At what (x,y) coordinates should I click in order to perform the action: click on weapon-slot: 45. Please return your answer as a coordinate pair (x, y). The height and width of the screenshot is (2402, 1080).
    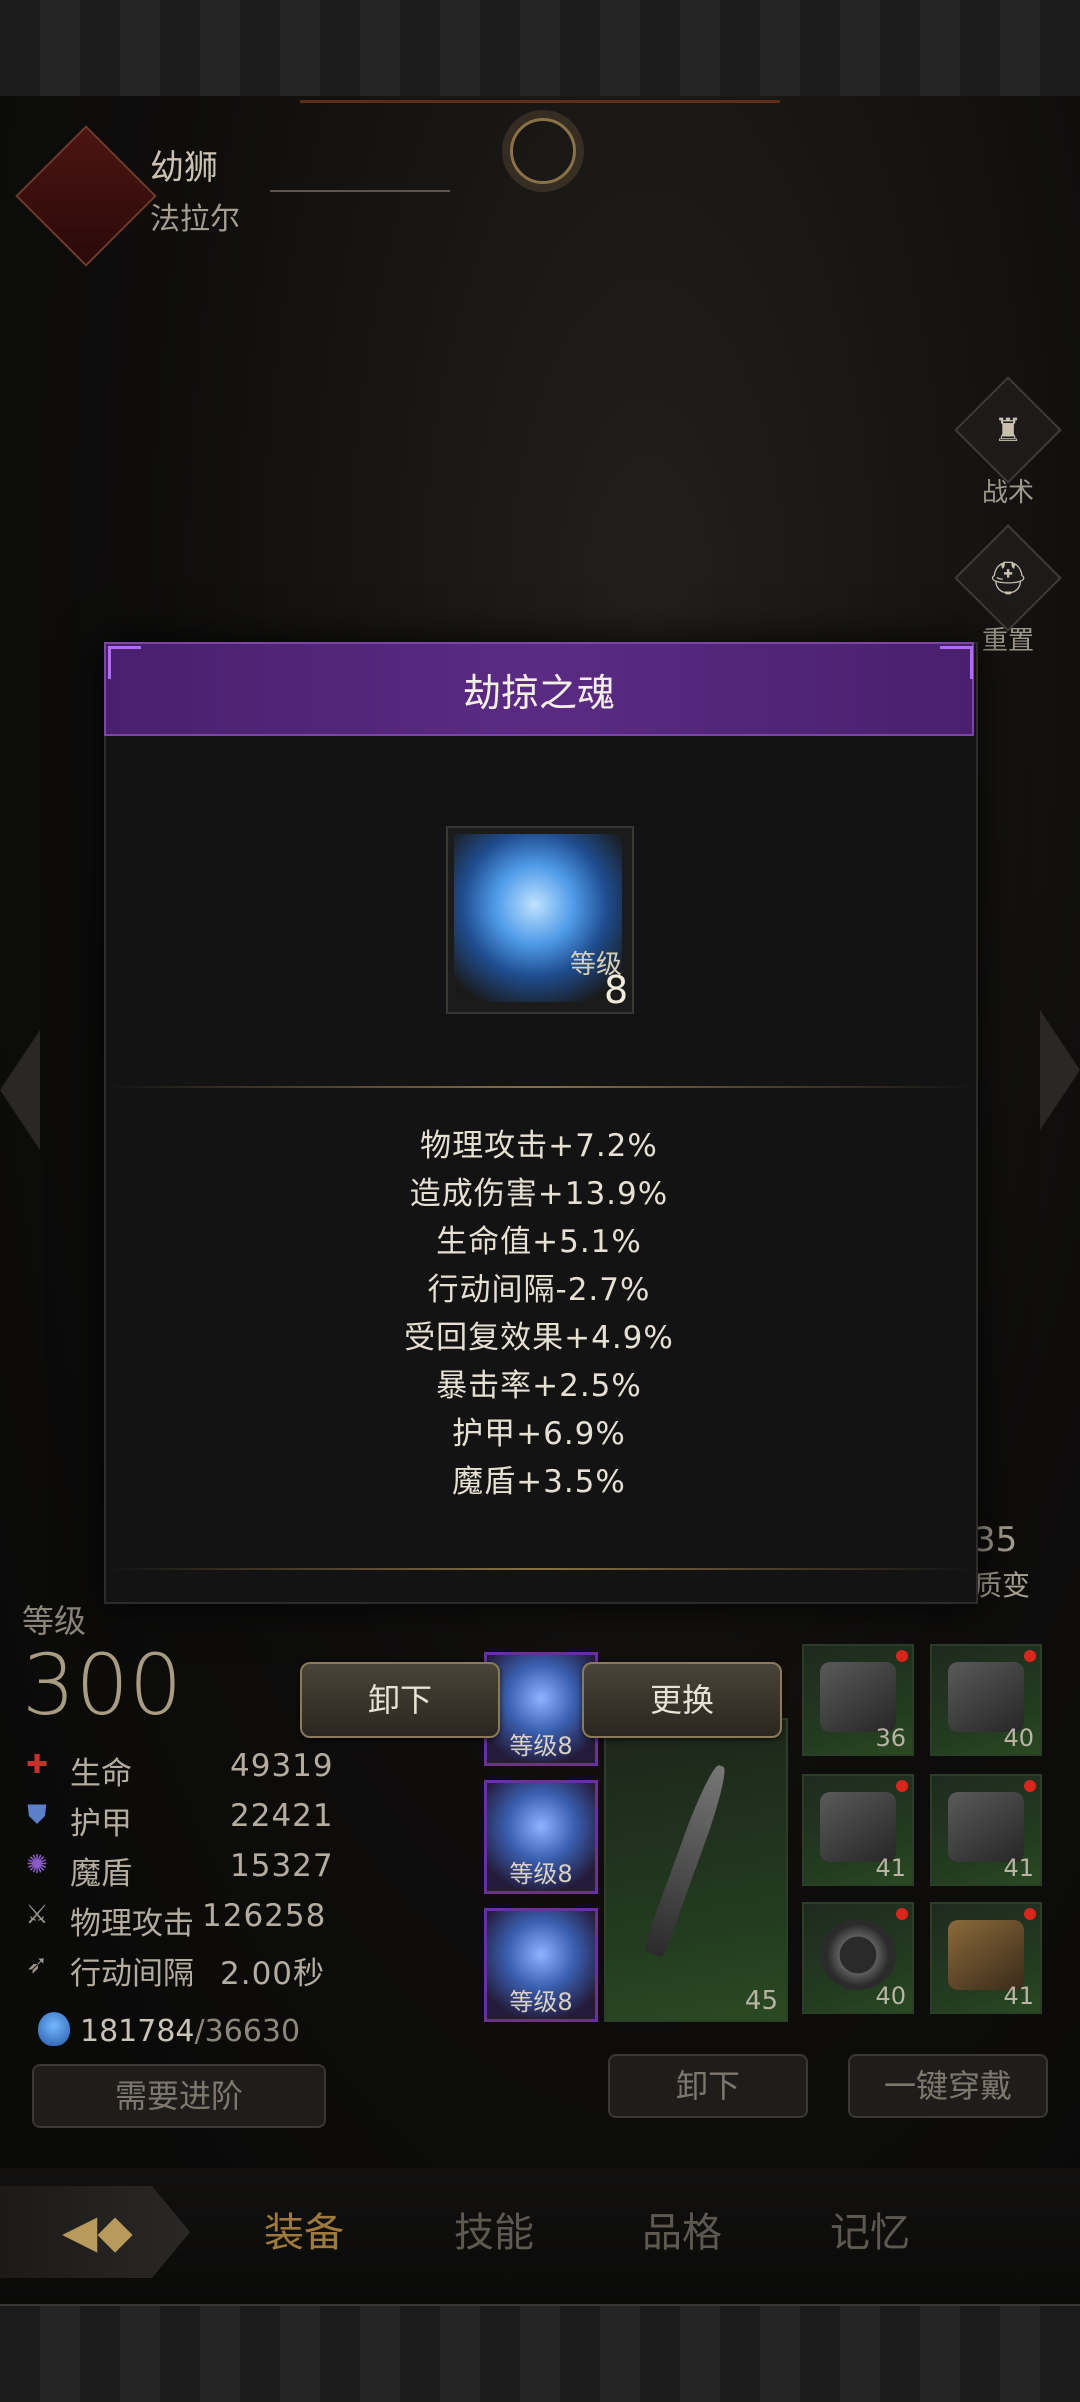
    Looking at the image, I should click on (696, 1870).